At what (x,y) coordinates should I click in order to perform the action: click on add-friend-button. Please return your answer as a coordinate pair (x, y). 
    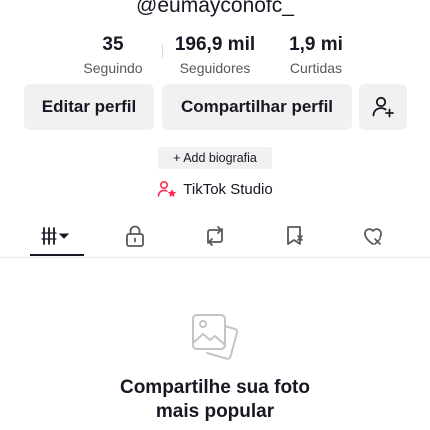
    Looking at the image, I should click on (383, 107).